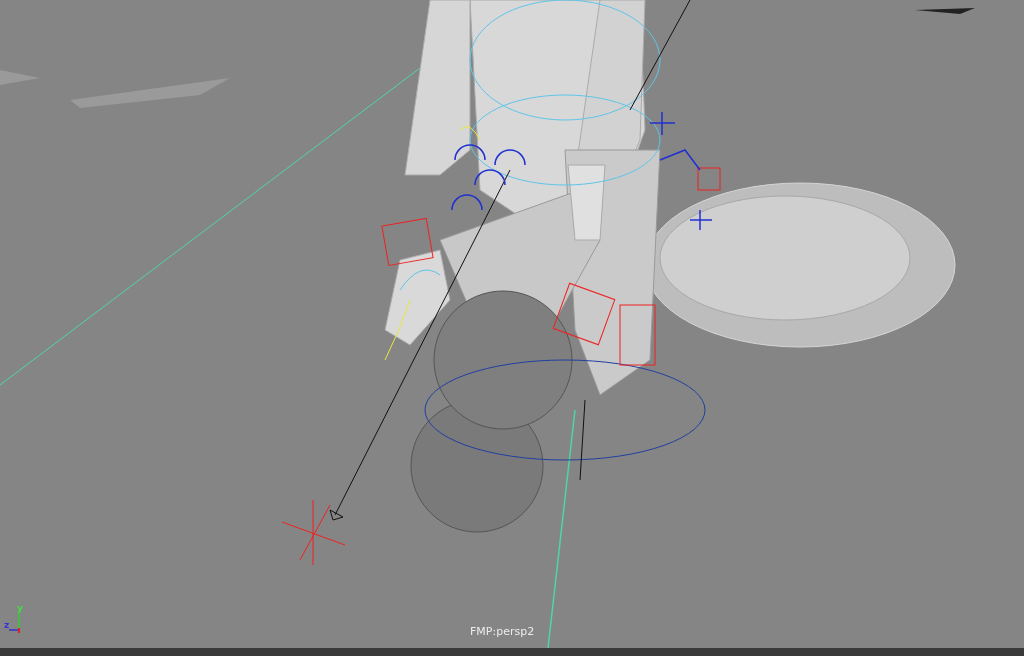 Image resolution: width=1024 pixels, height=656 pixels. I want to click on camera-label: FMP:persp2, so click(502, 631).